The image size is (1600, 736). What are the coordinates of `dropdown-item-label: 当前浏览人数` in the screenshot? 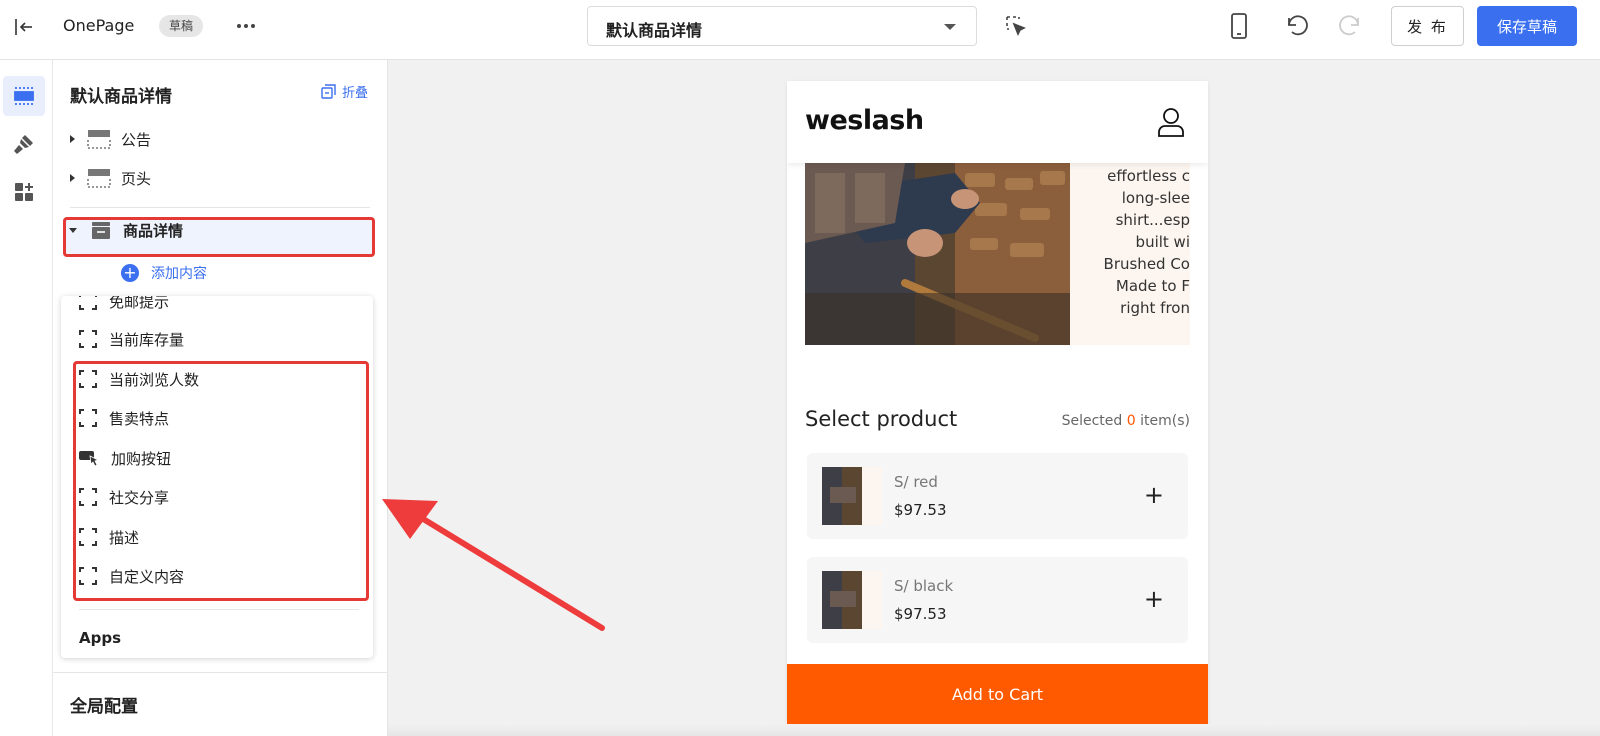 It's located at (154, 379).